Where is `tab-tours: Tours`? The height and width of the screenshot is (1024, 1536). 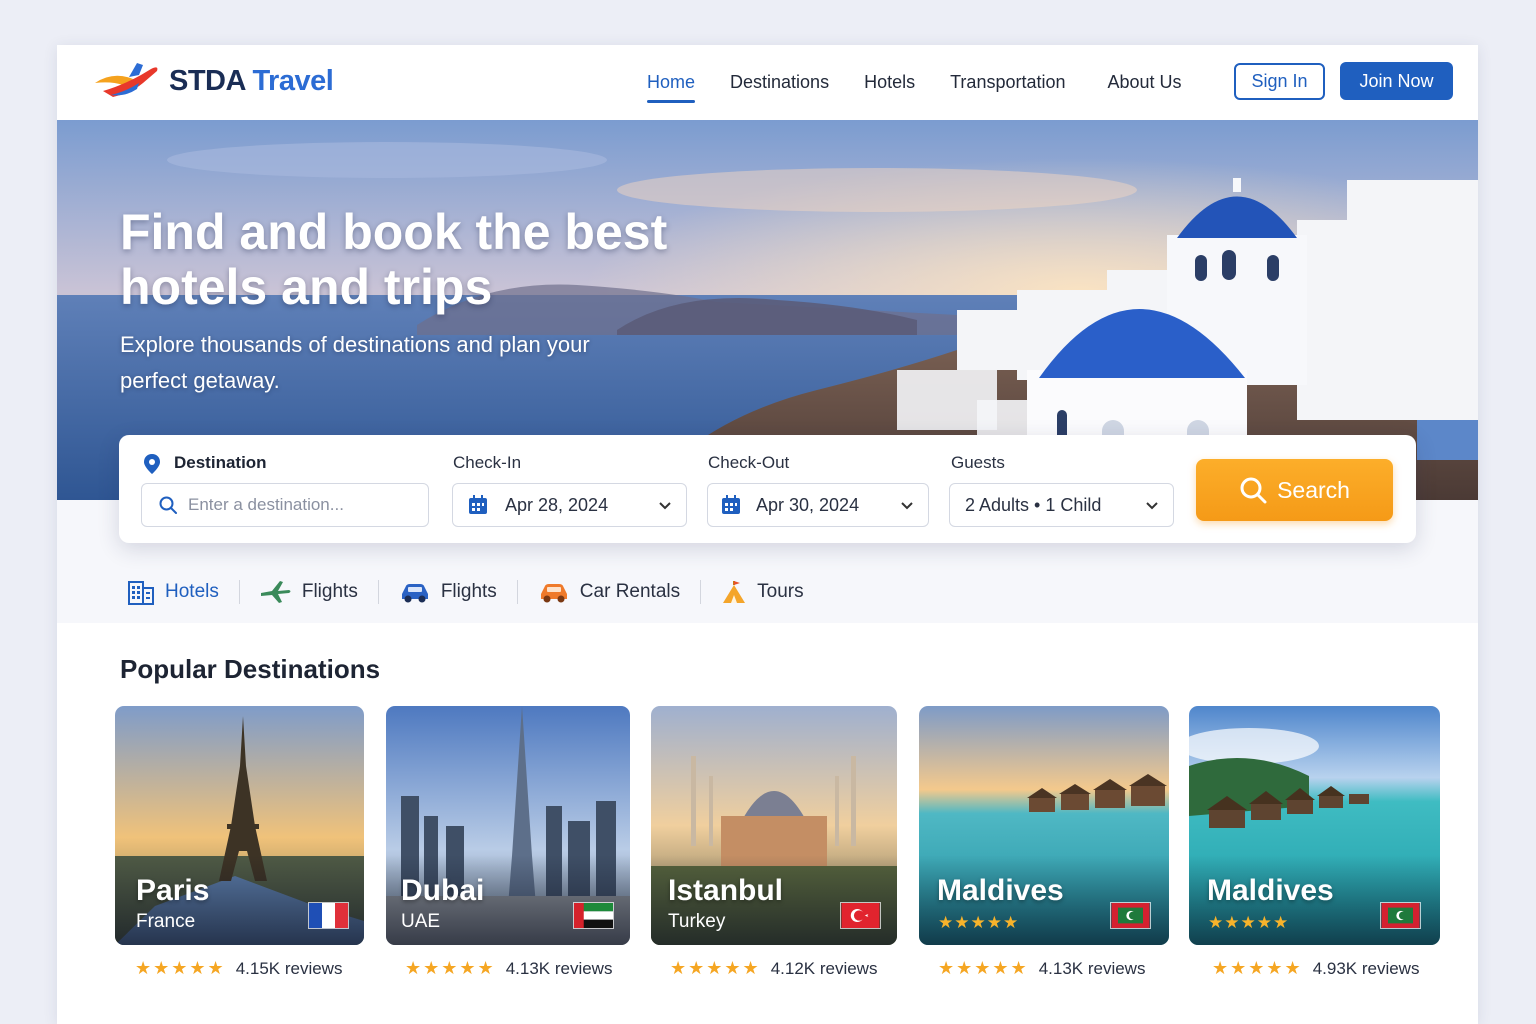
tab-tours: Tours is located at coordinates (762, 592).